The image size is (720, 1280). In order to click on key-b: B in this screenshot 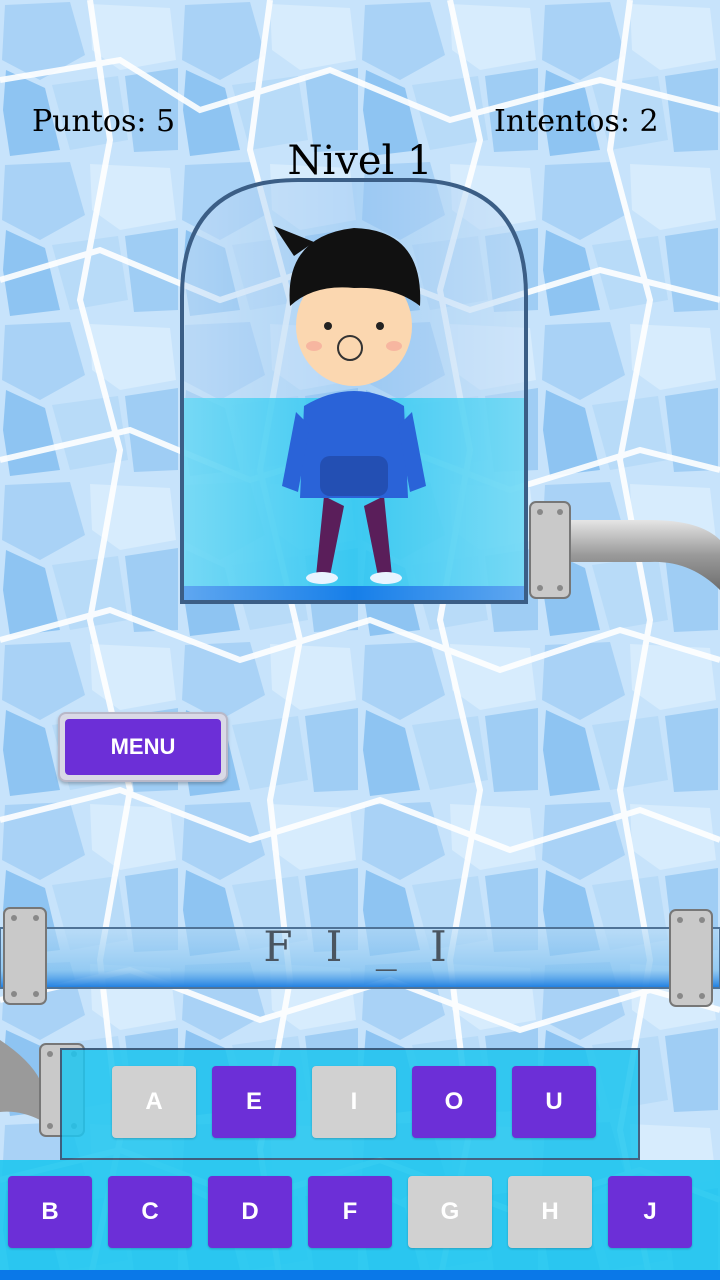, I will do `click(50, 1212)`.